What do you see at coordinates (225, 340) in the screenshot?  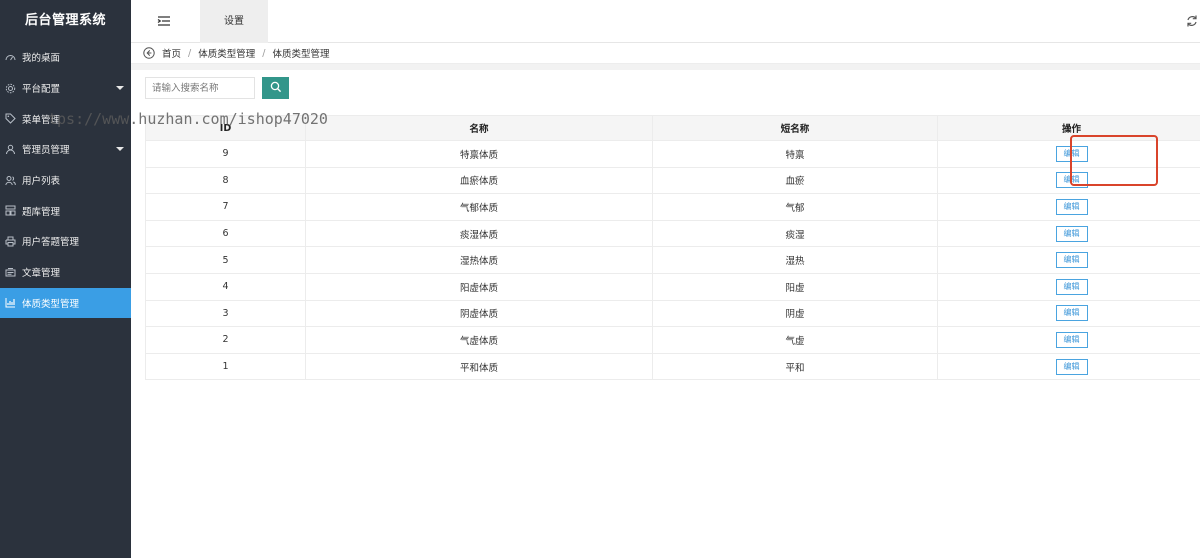 I see `cell-id: 2` at bounding box center [225, 340].